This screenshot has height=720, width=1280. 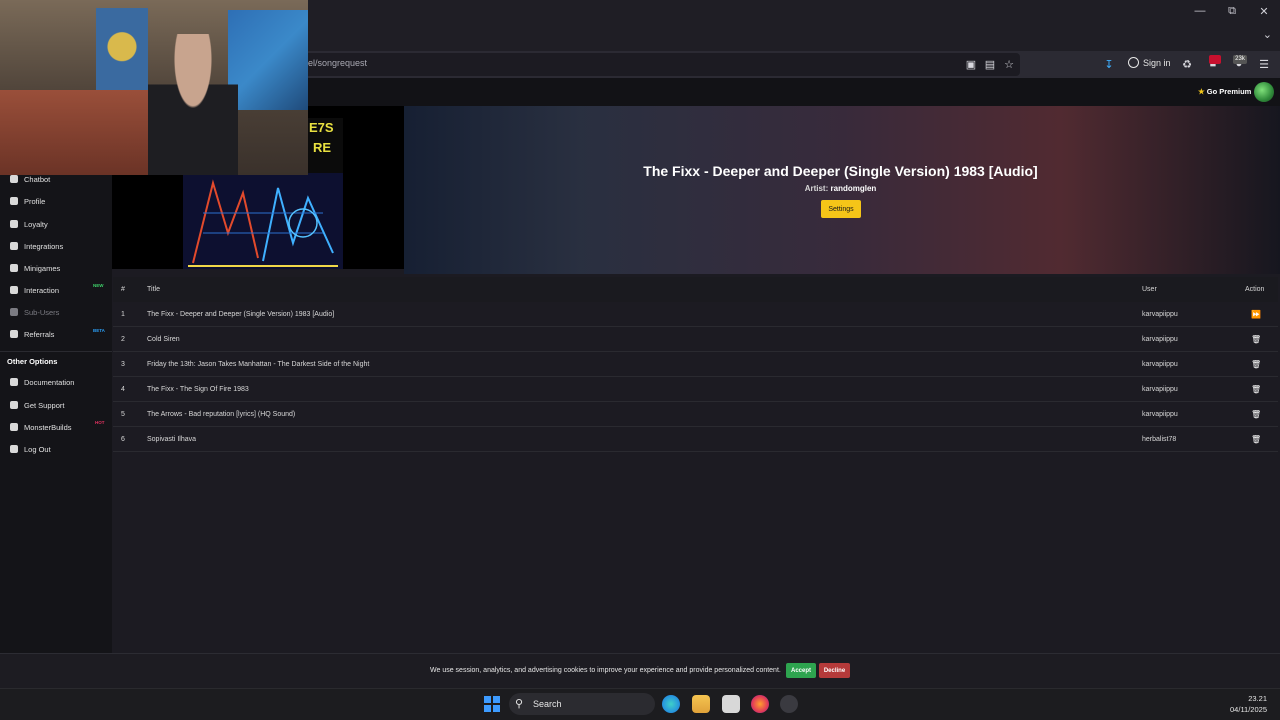 I want to click on extension-badge, so click(x=1215, y=59).